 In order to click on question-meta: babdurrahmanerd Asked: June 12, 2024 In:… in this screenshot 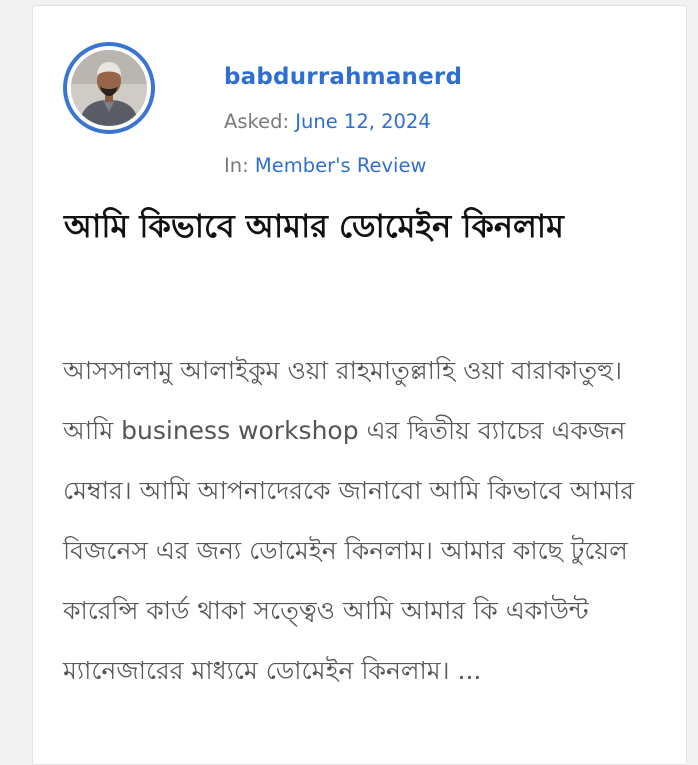, I will do `click(444, 120)`.